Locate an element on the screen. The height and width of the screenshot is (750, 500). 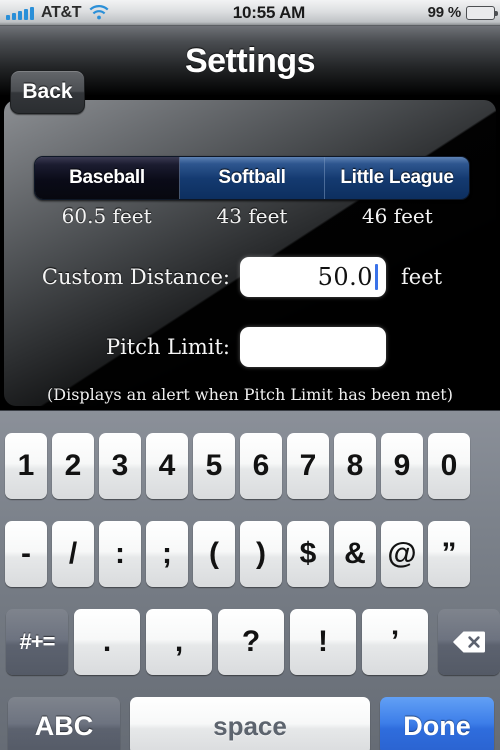
key-1: 1 is located at coordinates (26, 466).